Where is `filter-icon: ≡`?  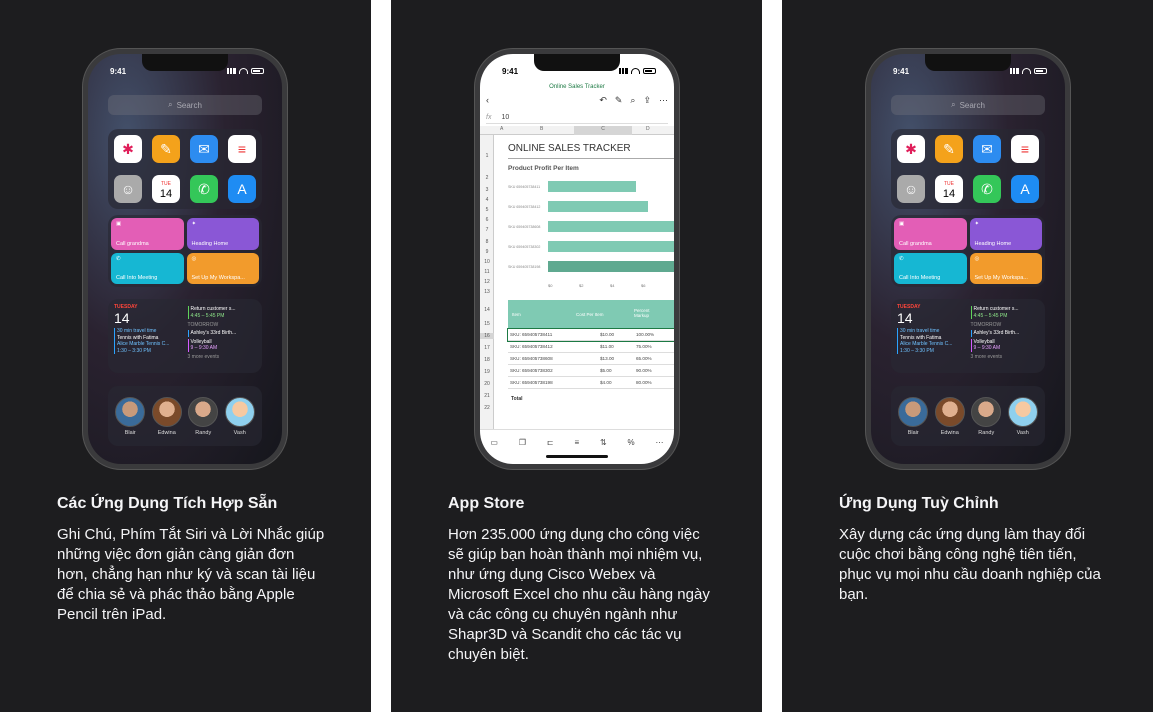
filter-icon: ≡ is located at coordinates (576, 451).